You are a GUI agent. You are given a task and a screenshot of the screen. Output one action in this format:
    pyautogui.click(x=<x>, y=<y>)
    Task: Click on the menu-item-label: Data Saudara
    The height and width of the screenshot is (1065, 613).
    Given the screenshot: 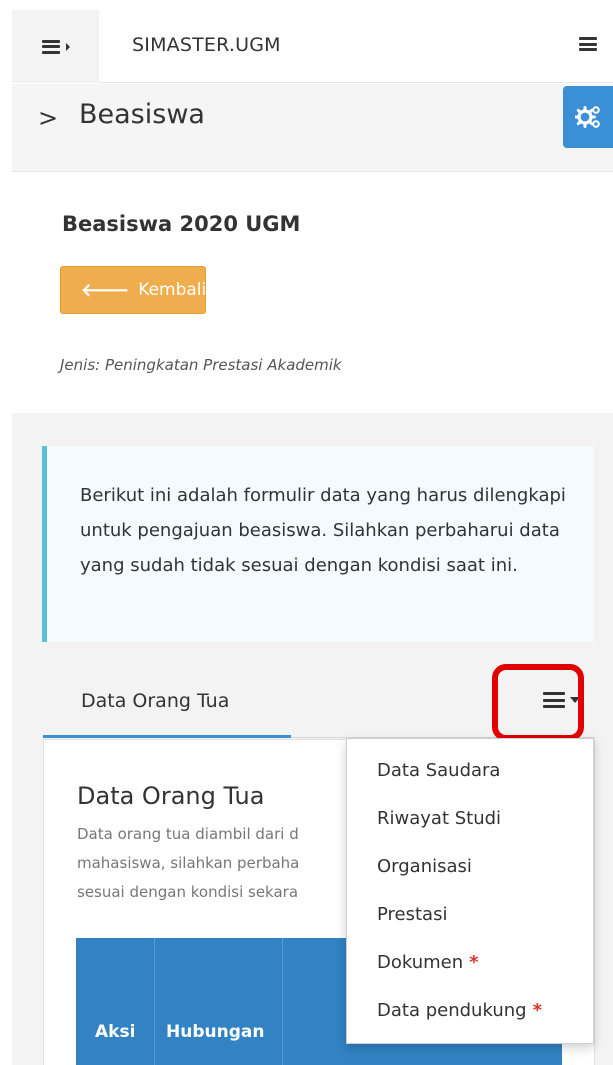 What is the action you would take?
    pyautogui.click(x=439, y=770)
    